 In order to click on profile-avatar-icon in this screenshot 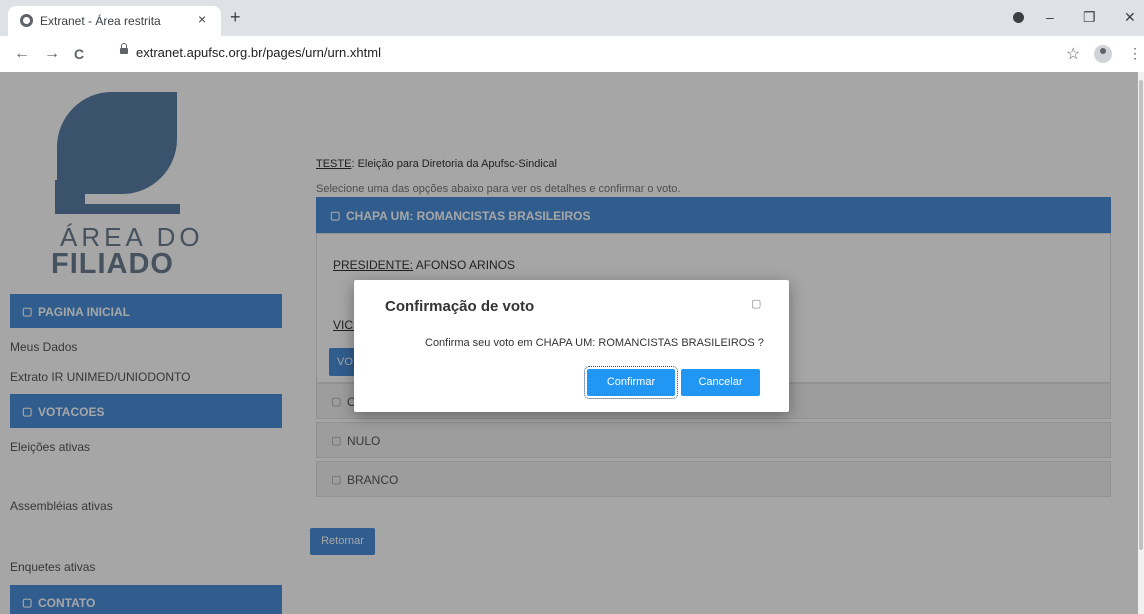, I will do `click(1103, 54)`.